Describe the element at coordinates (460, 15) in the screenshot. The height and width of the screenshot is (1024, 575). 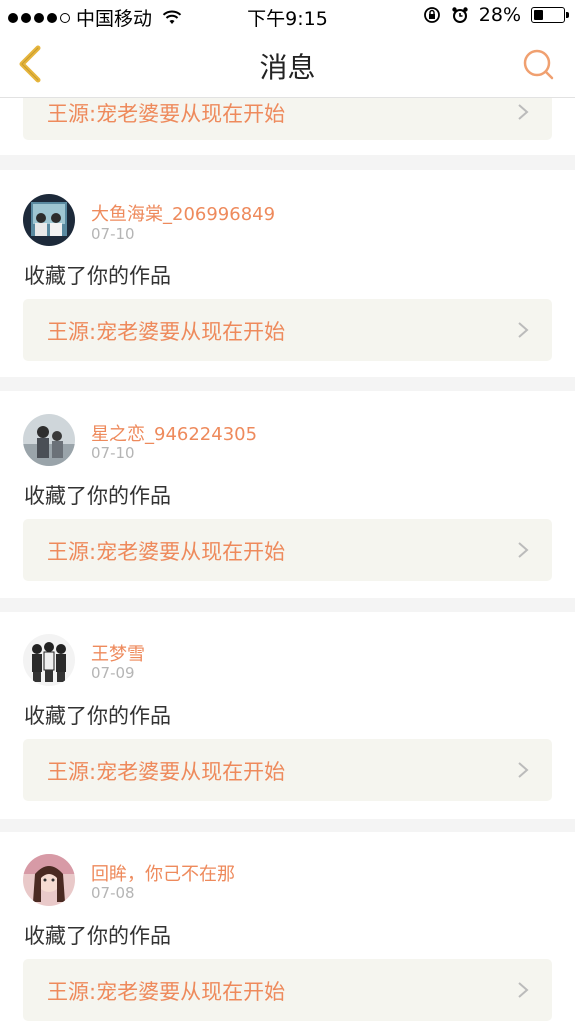
I see `alarm-icon` at that location.